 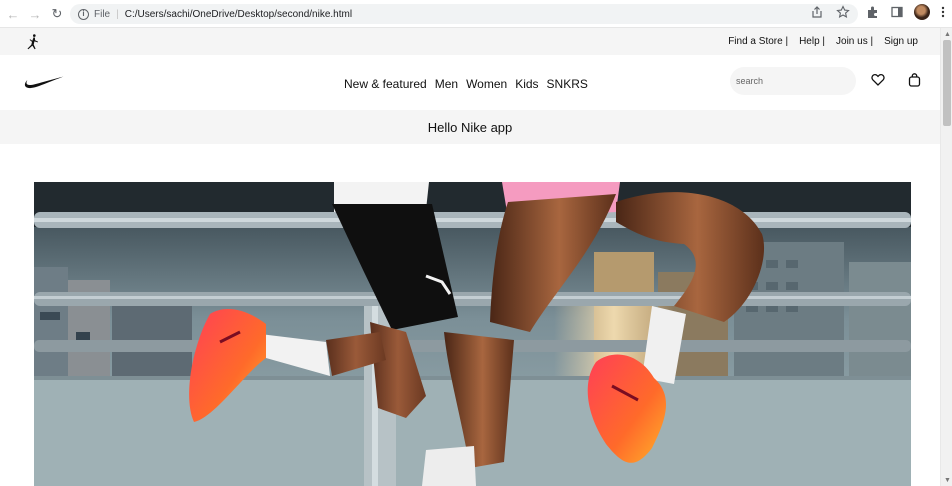 What do you see at coordinates (486, 84) in the screenshot?
I see `nav-women: Women` at bounding box center [486, 84].